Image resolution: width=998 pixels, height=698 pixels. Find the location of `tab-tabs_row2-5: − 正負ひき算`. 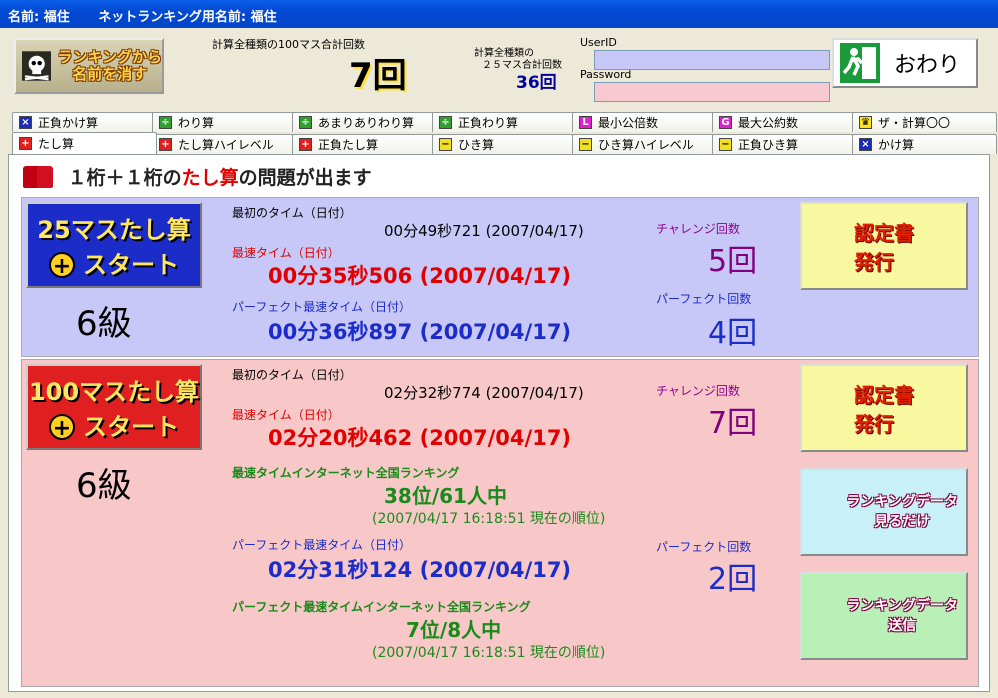

tab-tabs_row2-5: − 正負ひき算 is located at coordinates (784, 144).